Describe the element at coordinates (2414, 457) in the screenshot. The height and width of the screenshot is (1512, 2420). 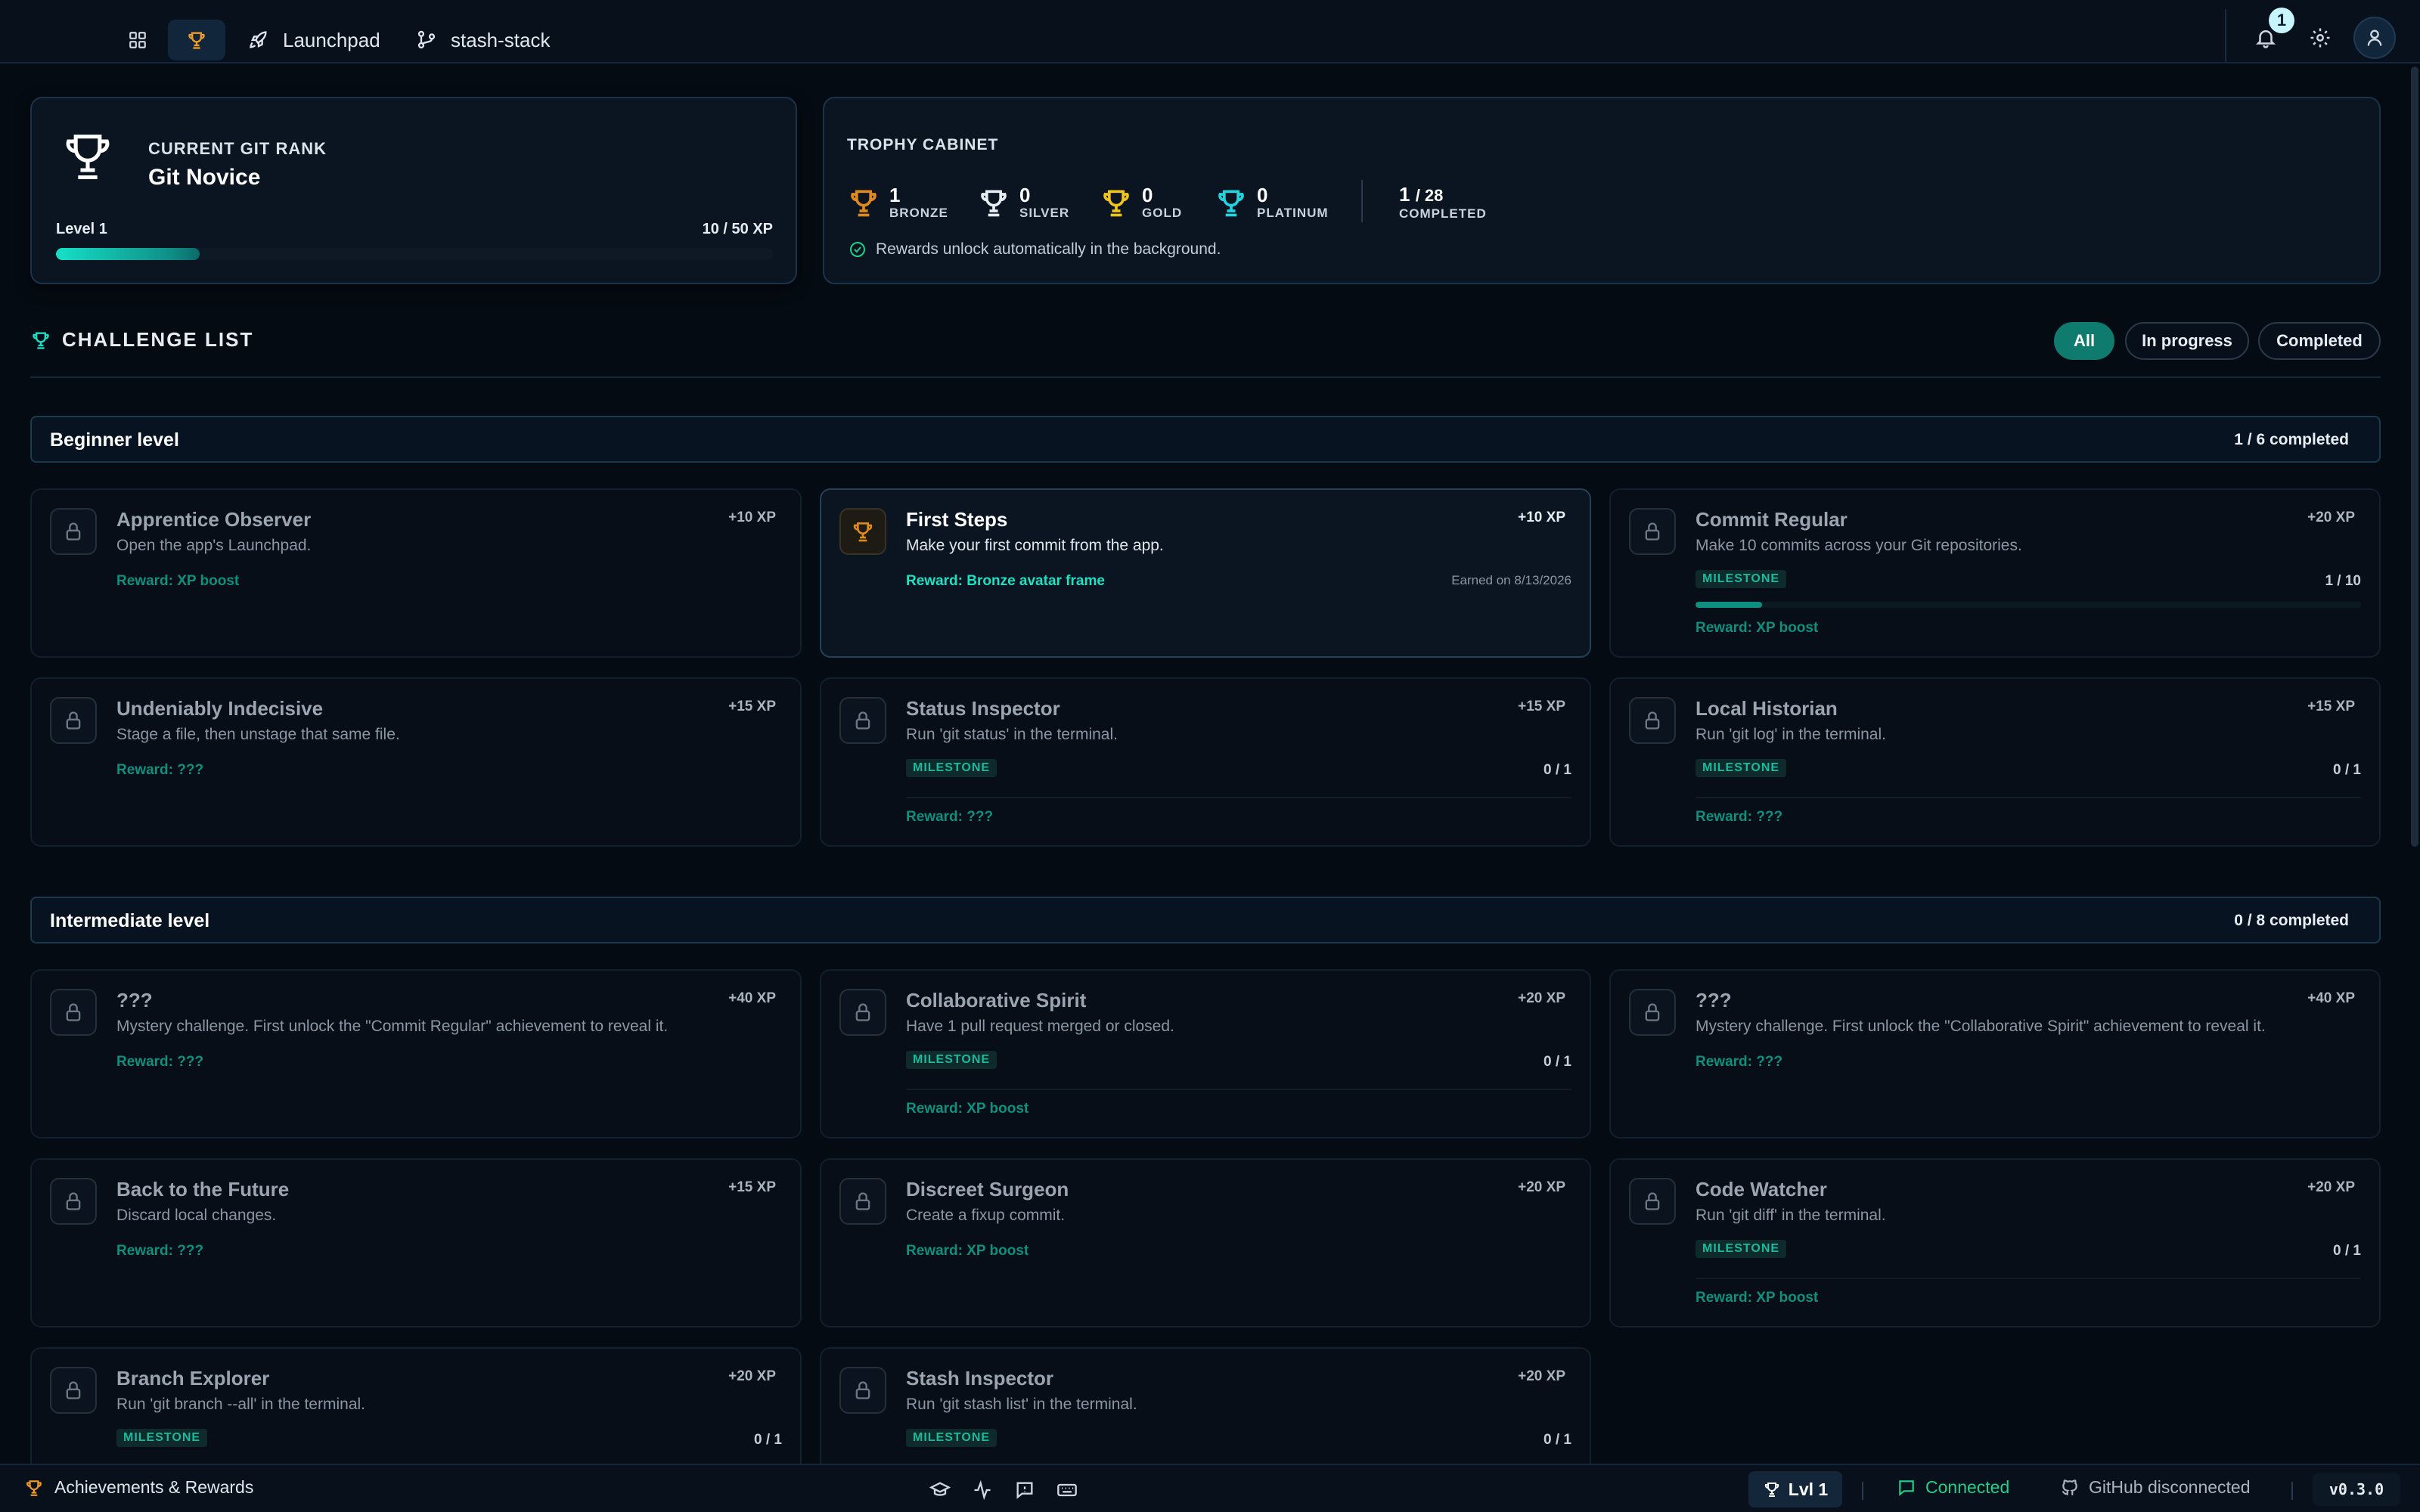
I see `scrollbar-thumb` at that location.